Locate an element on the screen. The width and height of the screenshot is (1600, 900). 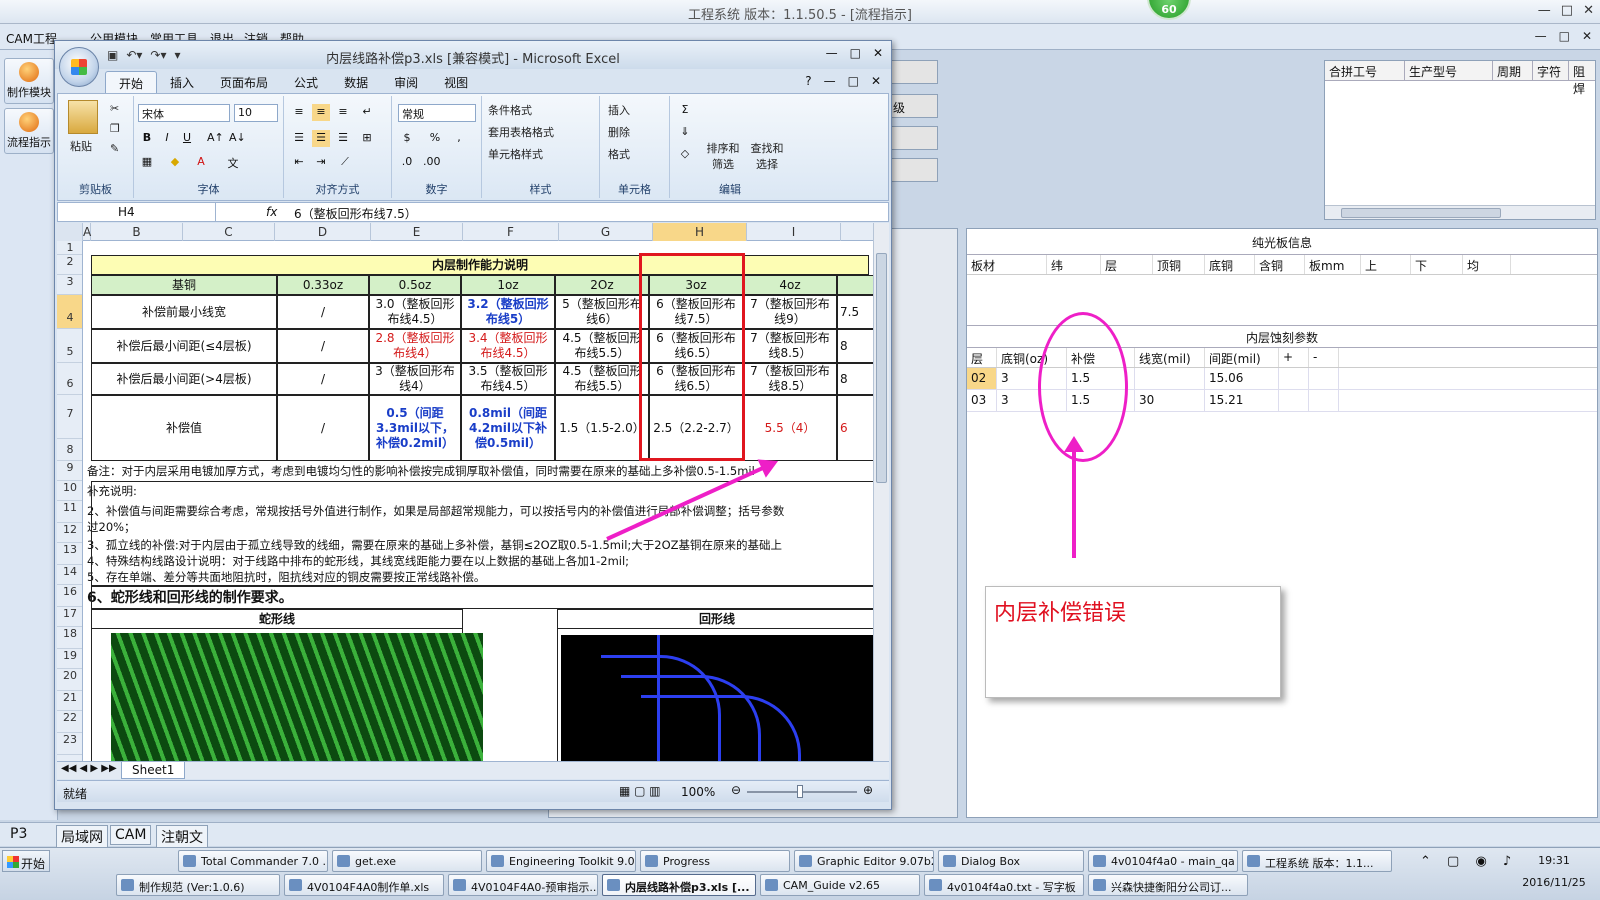
row-header: 12 is located at coordinates (69, 533).